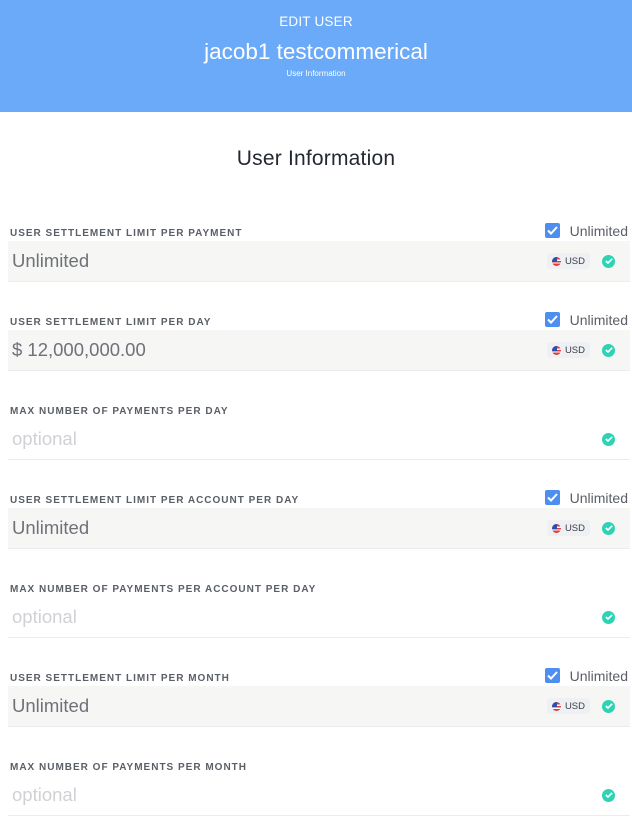  What do you see at coordinates (111, 322) in the screenshot?
I see `field-label: USER SETTLEMENT LIMIT PER DAY` at bounding box center [111, 322].